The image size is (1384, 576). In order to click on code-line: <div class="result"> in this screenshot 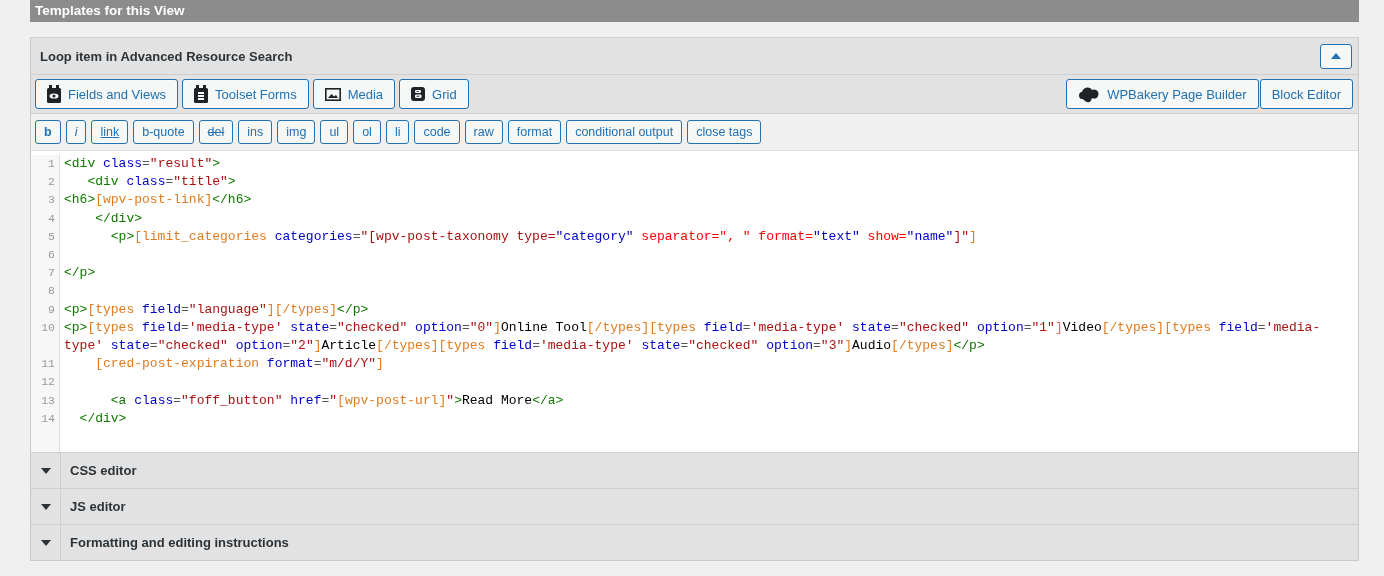, I will do `click(142, 164)`.